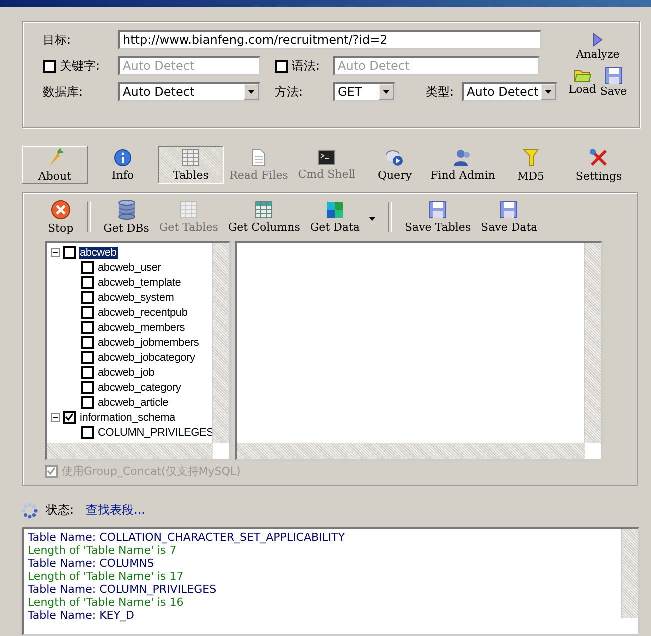  I want to click on nav-tab: Info, so click(123, 165).